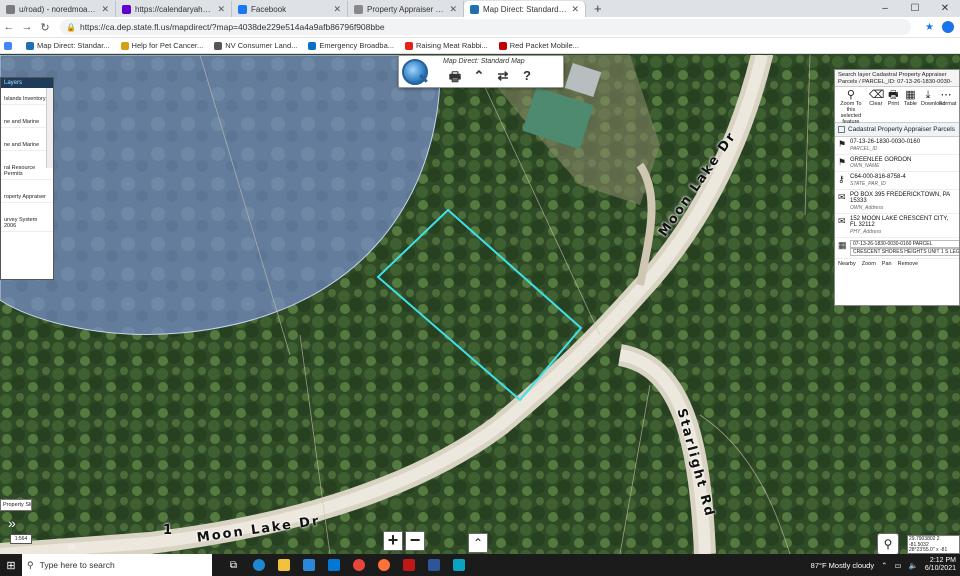 This screenshot has height=576, width=960. What do you see at coordinates (946, 95) in the screenshot?
I see `tool-icon: ⋯` at bounding box center [946, 95].